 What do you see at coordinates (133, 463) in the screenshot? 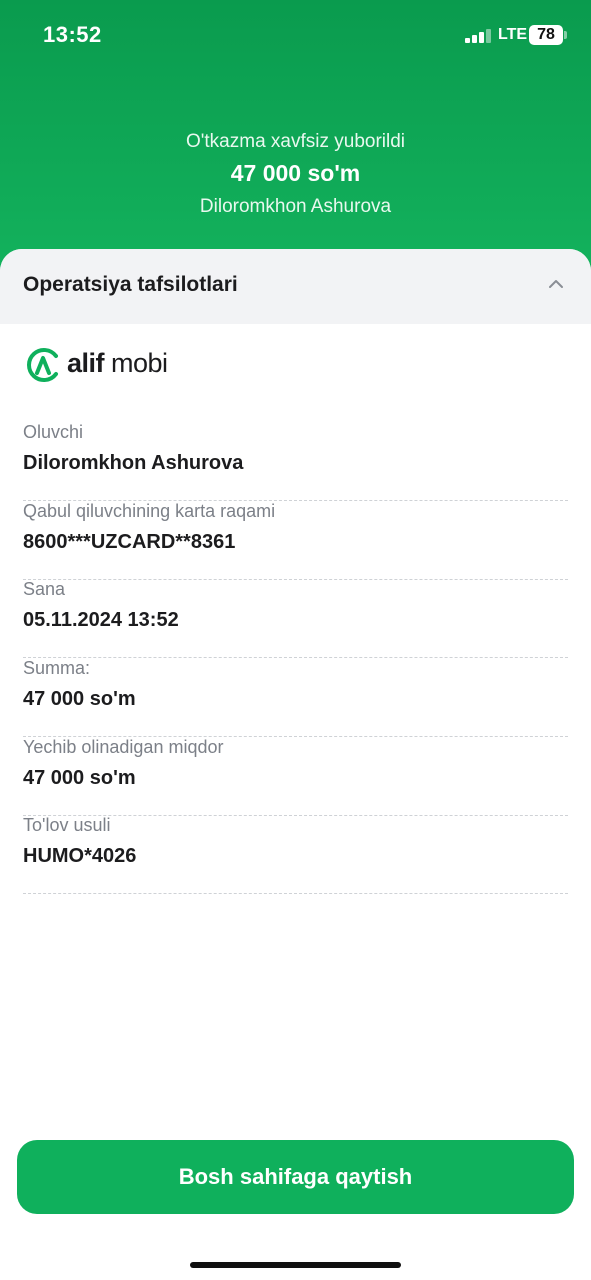
I see `detail-value: Diloromkhon Ashurova` at bounding box center [133, 463].